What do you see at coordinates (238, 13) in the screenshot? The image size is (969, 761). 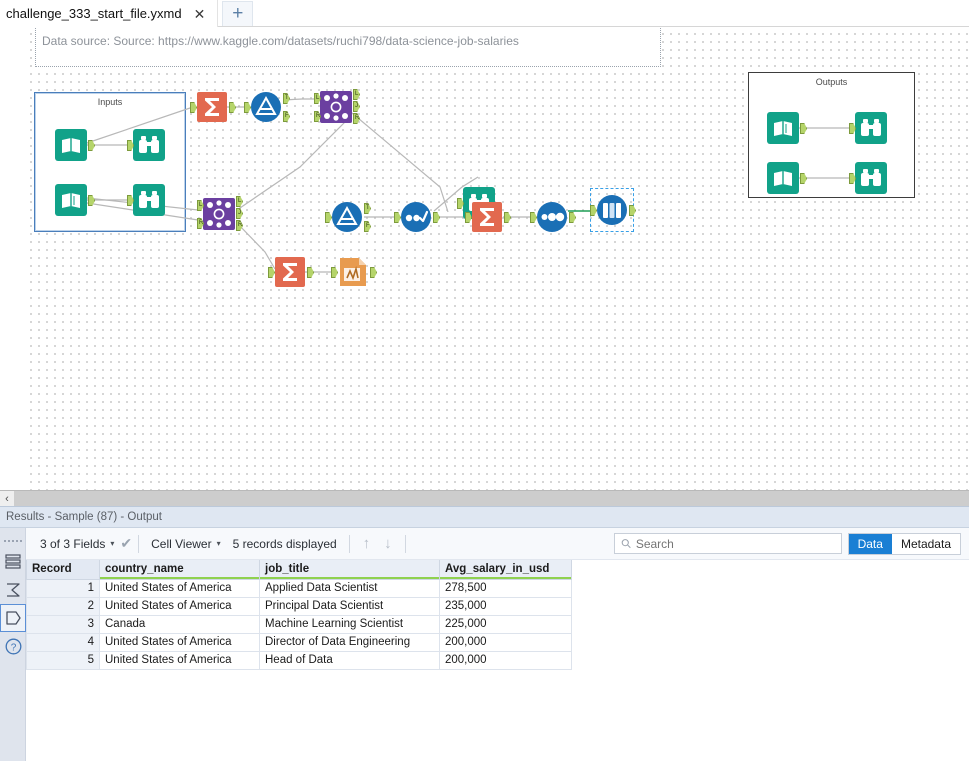 I see `new-tab-button: +` at bounding box center [238, 13].